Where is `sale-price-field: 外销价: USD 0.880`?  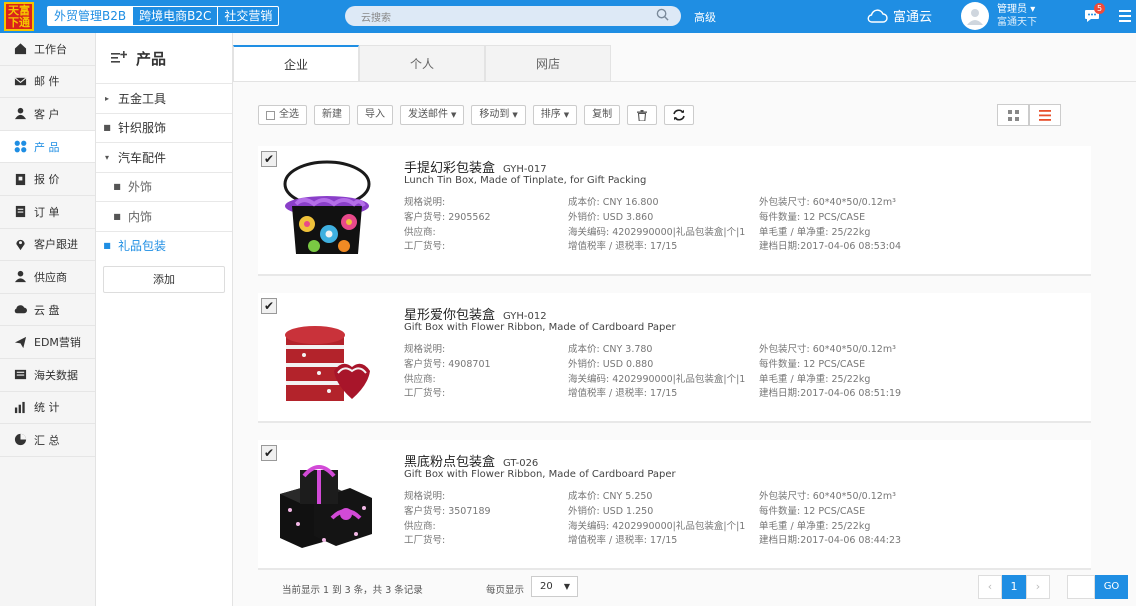
sale-price-field: 外销价: USD 0.880 is located at coordinates (611, 364).